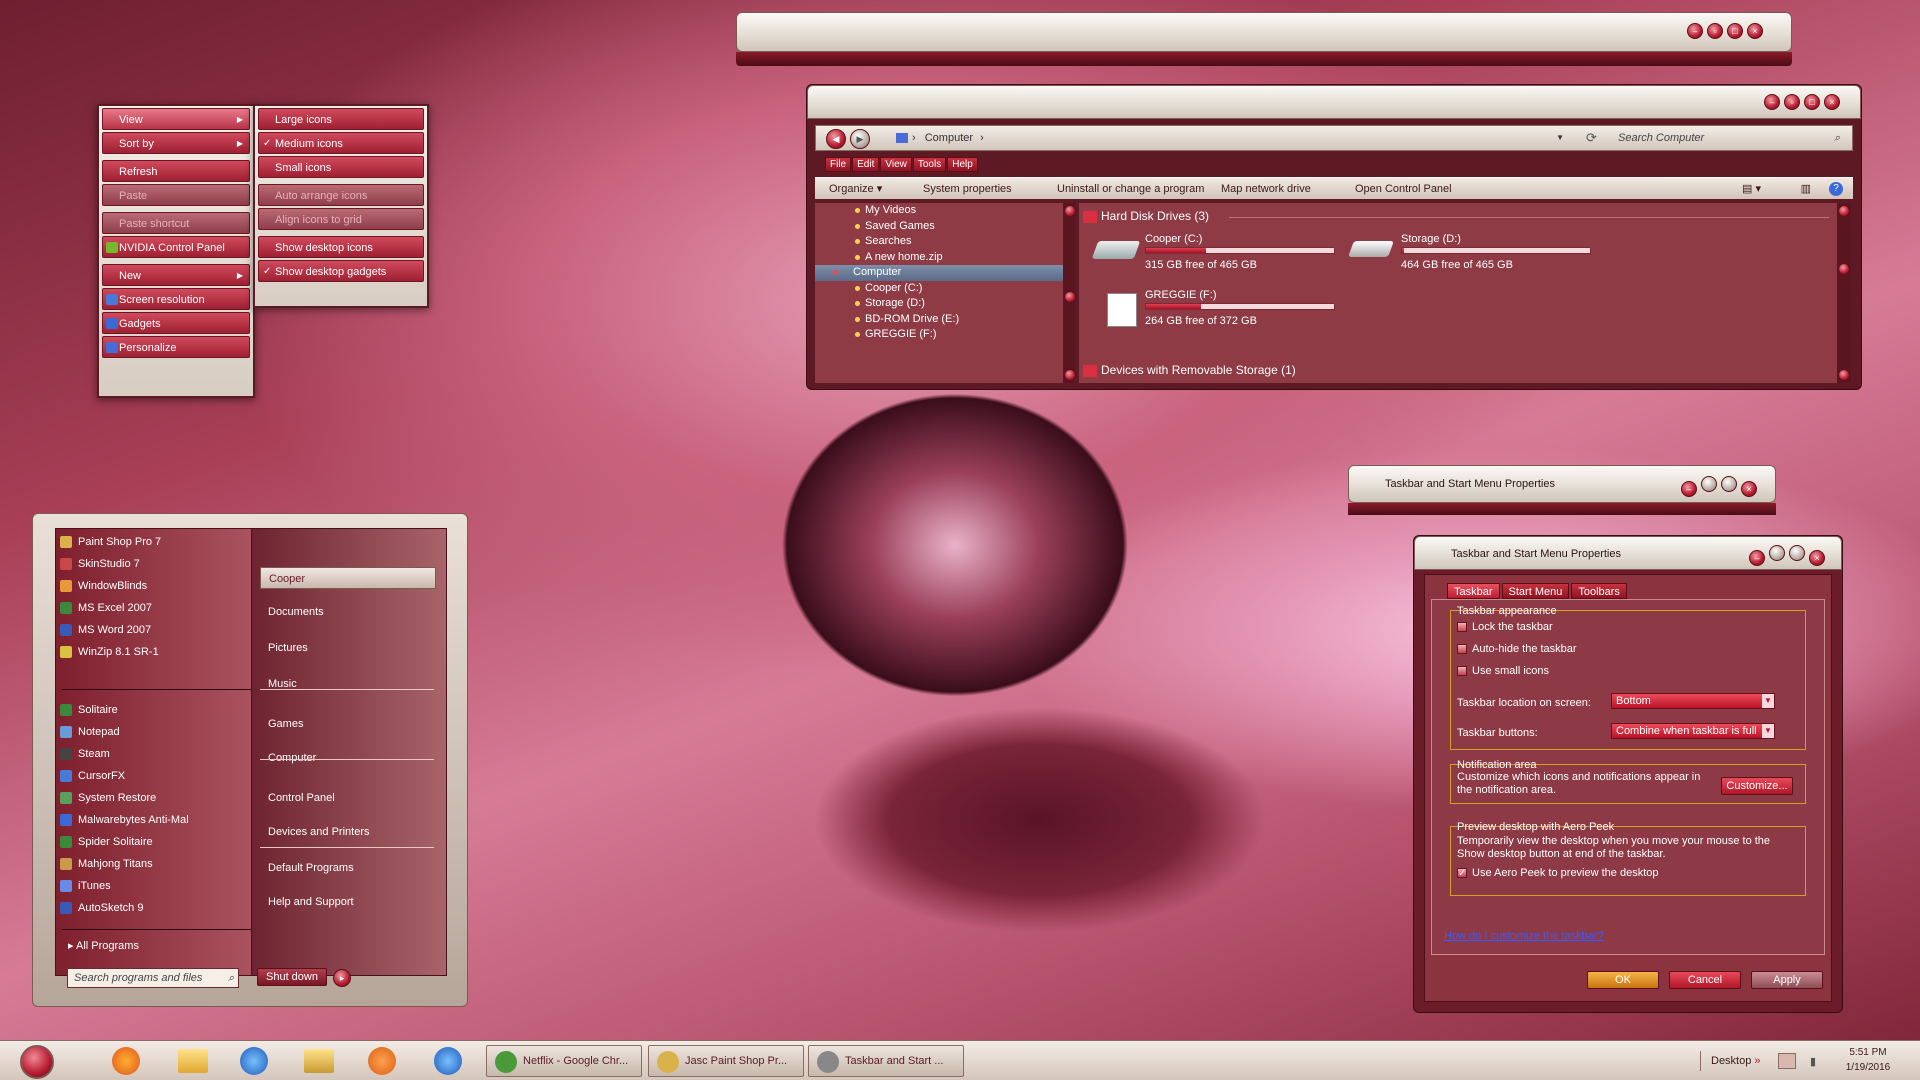  I want to click on show-desktop-toolbar: Desktop », so click(1730, 1061).